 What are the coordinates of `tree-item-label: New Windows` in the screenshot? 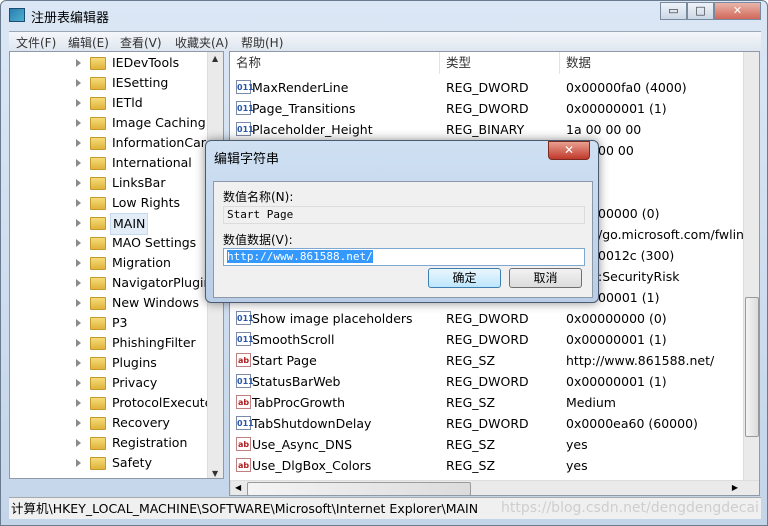 It's located at (156, 302).